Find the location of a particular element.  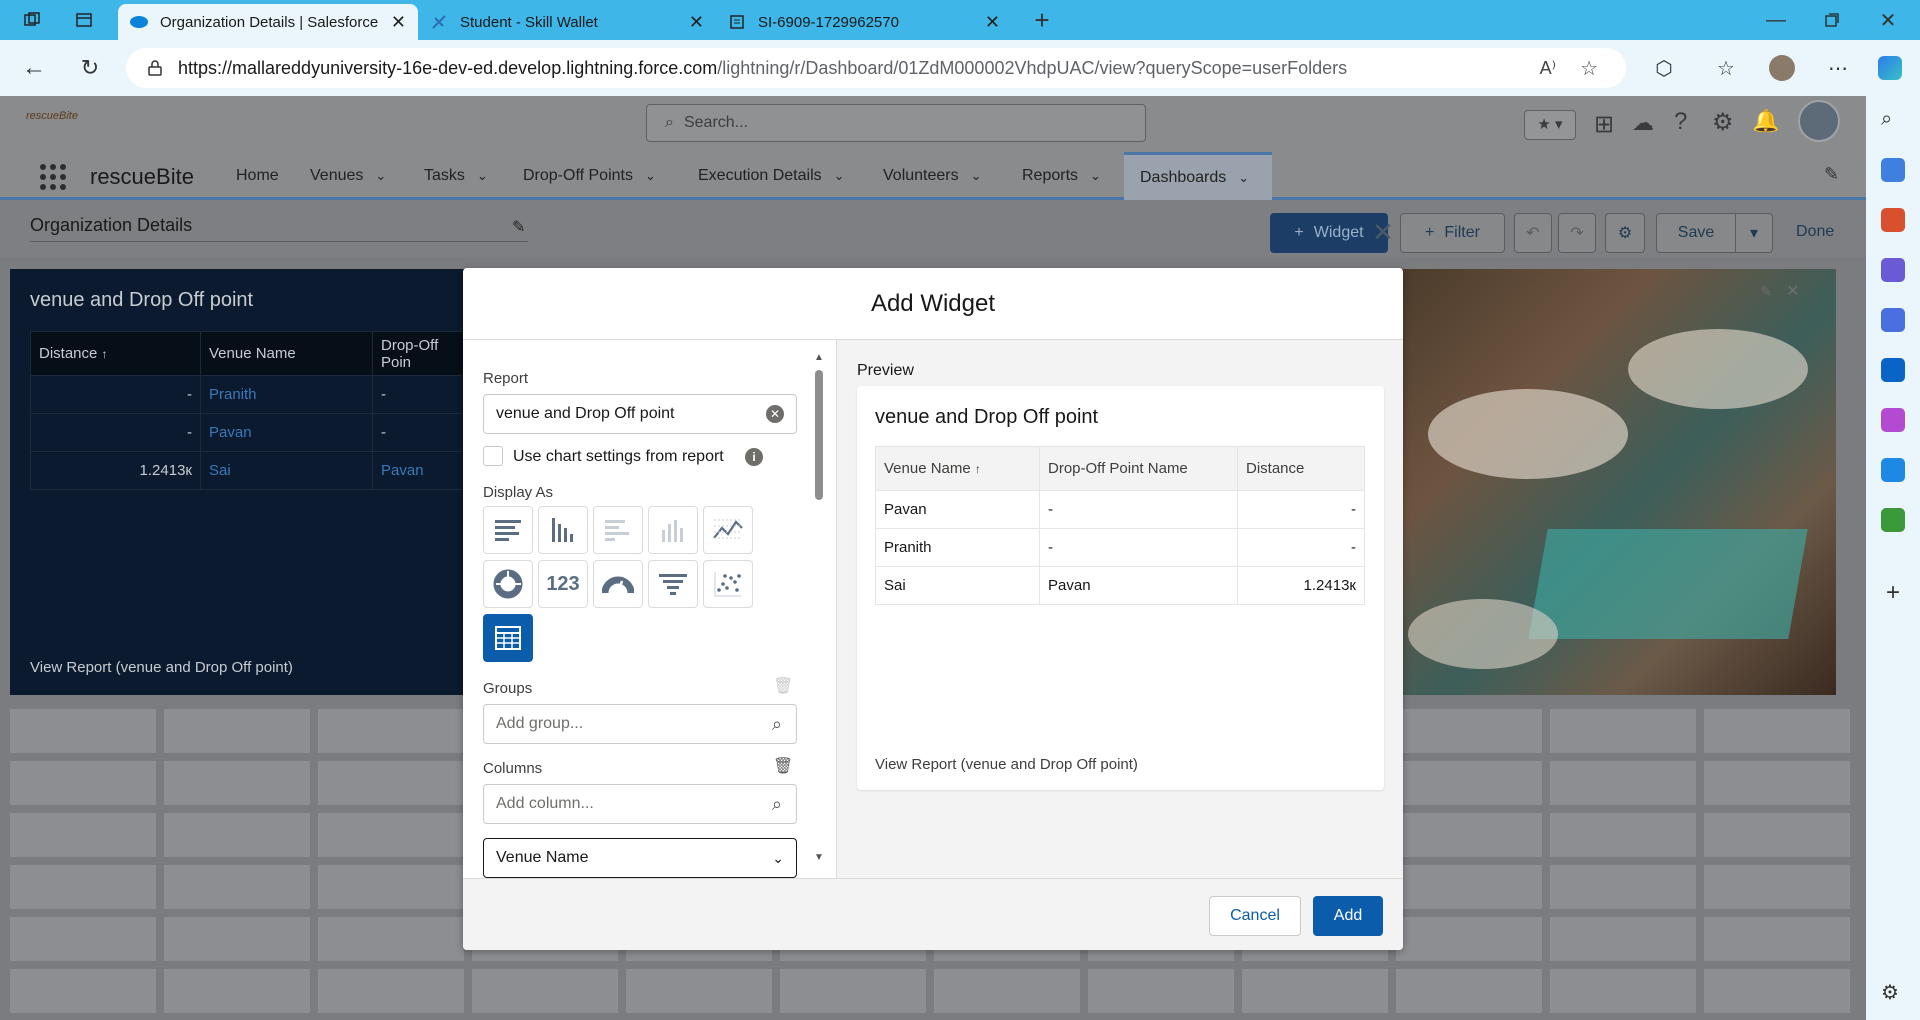

nav-item-volunteers: Volunteers ⌄ is located at coordinates (932, 176).